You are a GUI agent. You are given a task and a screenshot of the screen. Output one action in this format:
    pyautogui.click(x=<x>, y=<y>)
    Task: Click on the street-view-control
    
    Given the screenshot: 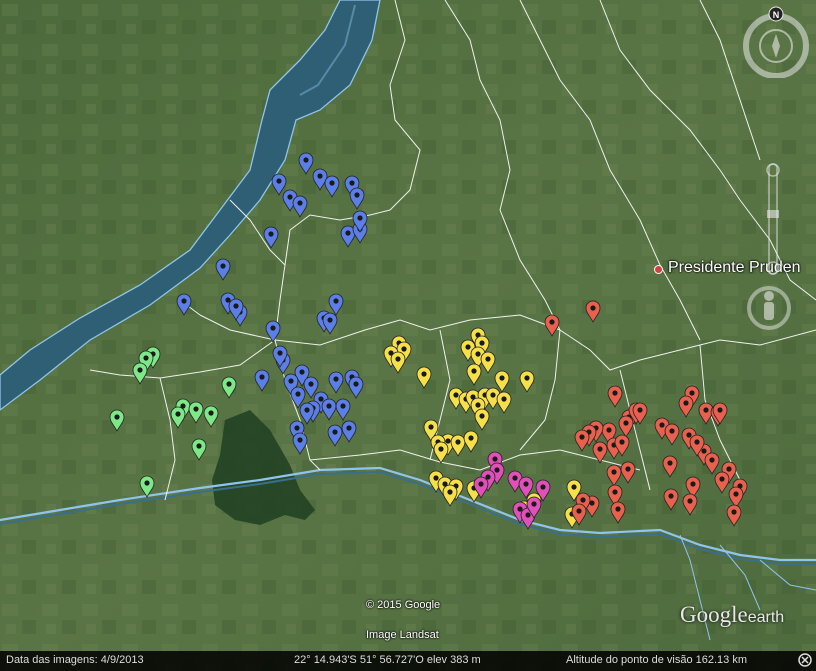 What is the action you would take?
    pyautogui.click(x=769, y=313)
    